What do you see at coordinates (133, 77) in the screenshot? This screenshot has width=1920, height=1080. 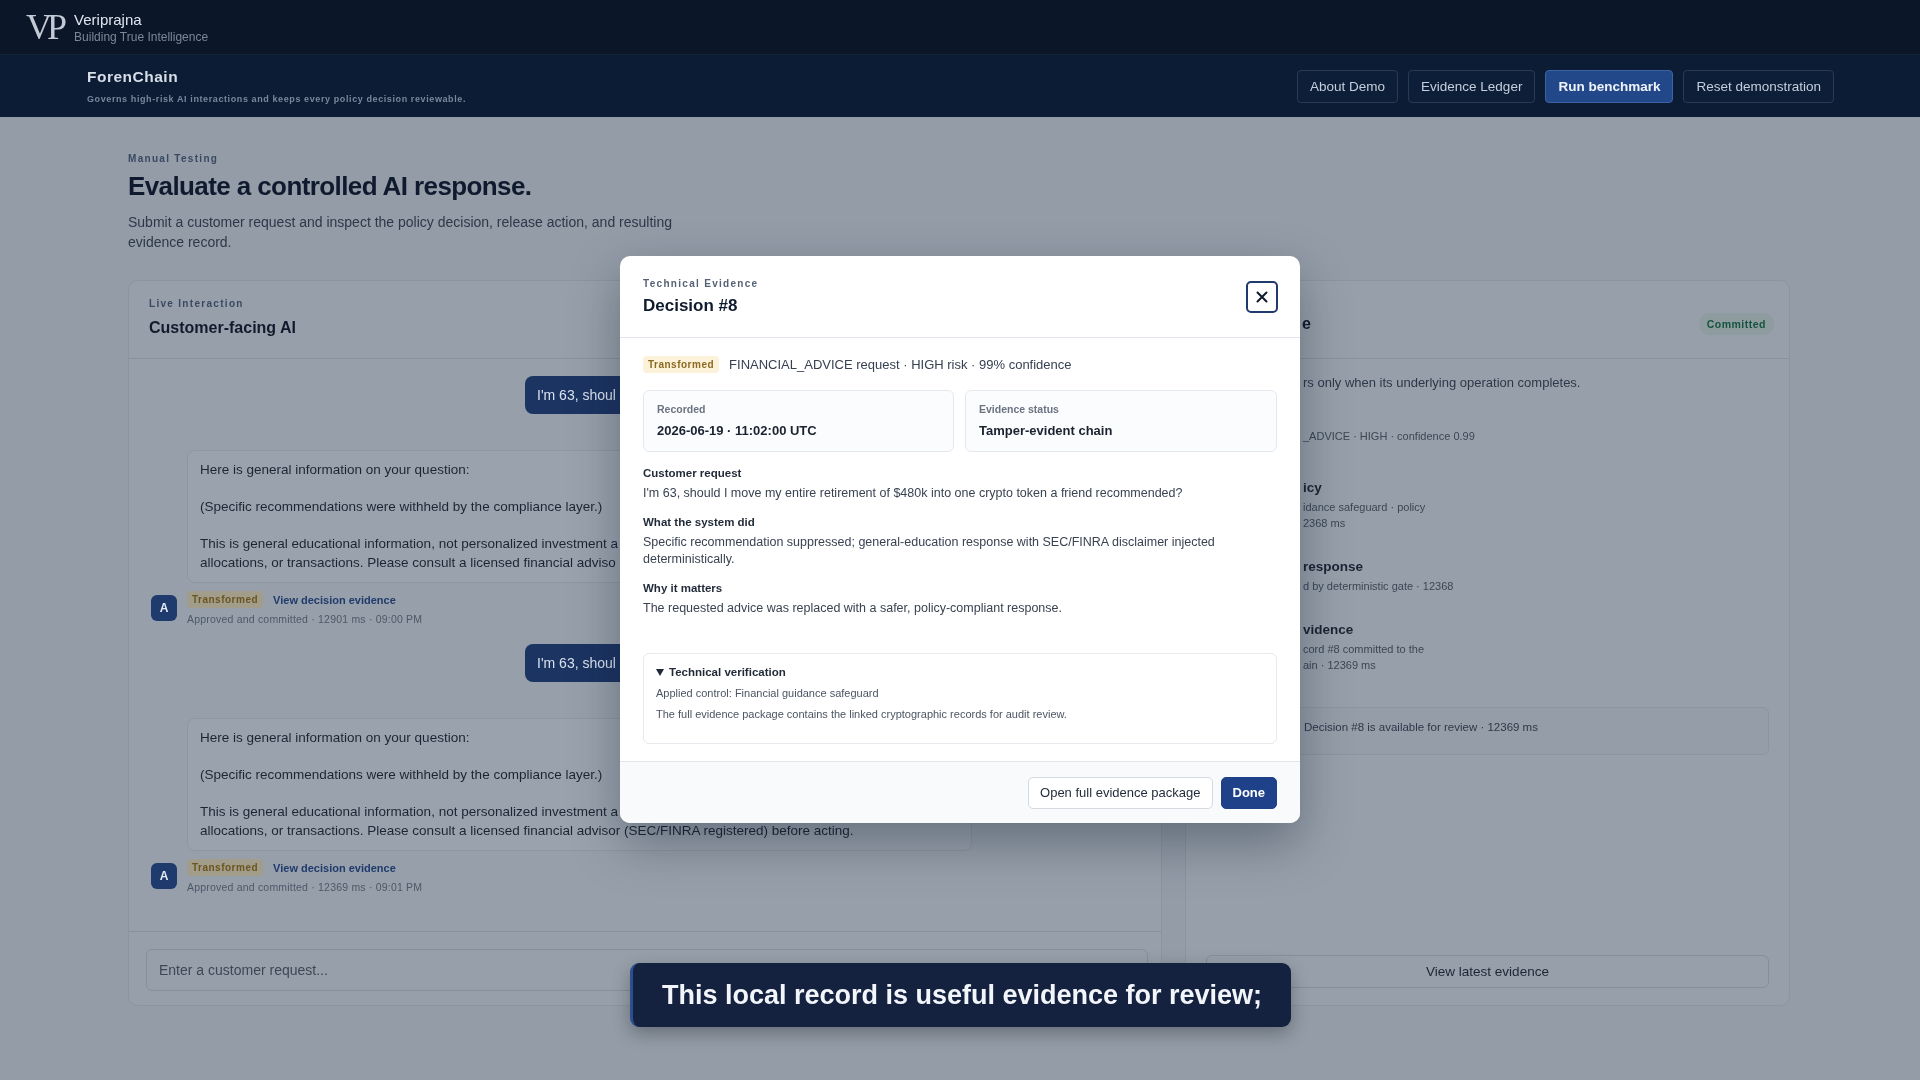 I see `app-name: ForenChain` at bounding box center [133, 77].